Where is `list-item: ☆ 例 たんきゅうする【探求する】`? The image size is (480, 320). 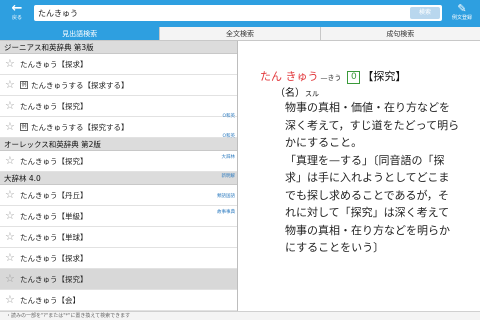
list-item: ☆ 例 たんきゅうする【探求する】 is located at coordinates (118, 85).